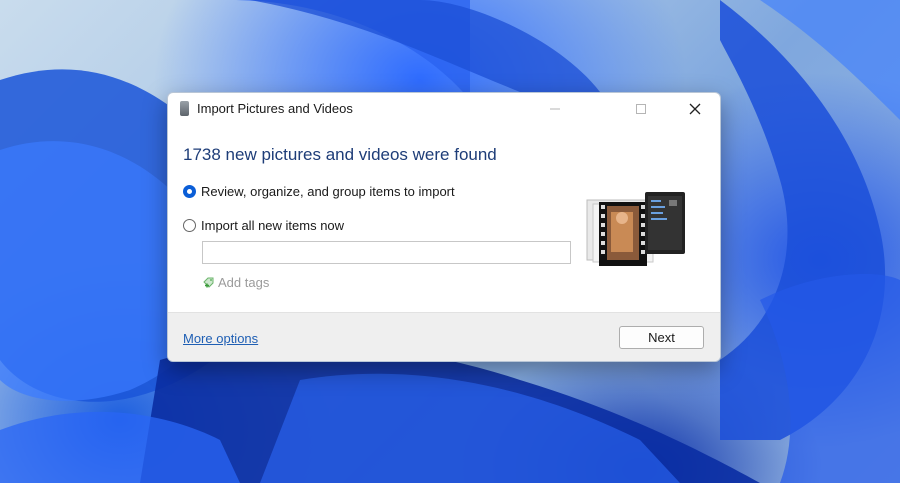 The image size is (900, 483). What do you see at coordinates (184, 108) in the screenshot?
I see `camera-device-icon` at bounding box center [184, 108].